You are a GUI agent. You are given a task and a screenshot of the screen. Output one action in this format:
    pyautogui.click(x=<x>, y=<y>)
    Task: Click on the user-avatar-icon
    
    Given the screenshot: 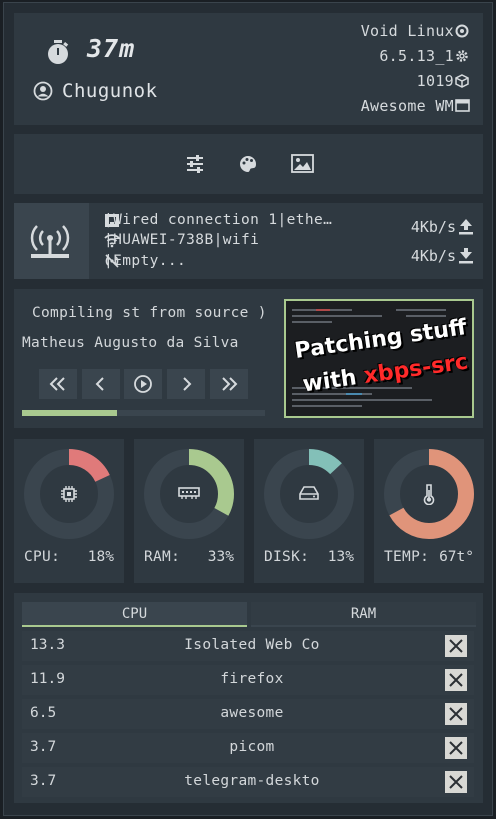 What is the action you would take?
    pyautogui.click(x=43, y=91)
    